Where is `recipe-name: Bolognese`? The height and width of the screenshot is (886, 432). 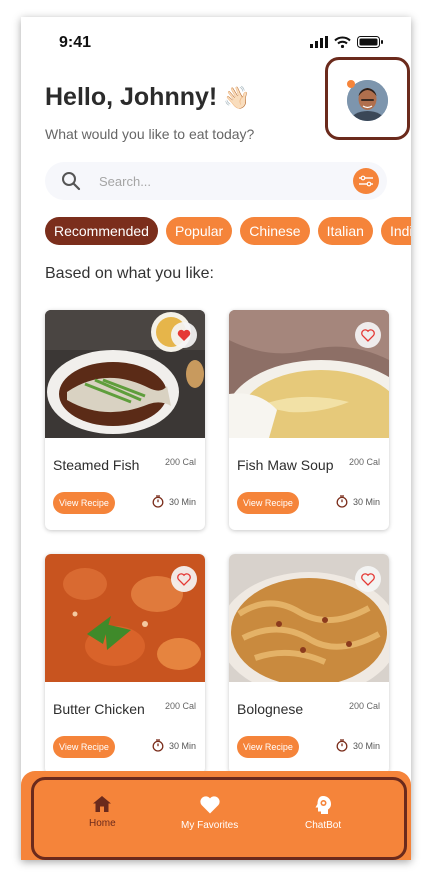
recipe-name: Bolognese is located at coordinates (270, 709).